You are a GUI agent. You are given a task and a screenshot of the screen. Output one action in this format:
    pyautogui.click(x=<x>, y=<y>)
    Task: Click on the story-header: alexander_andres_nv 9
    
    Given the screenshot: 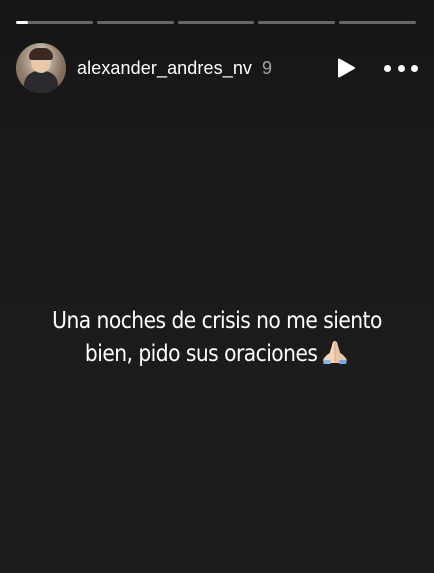 What is the action you would take?
    pyautogui.click(x=217, y=68)
    